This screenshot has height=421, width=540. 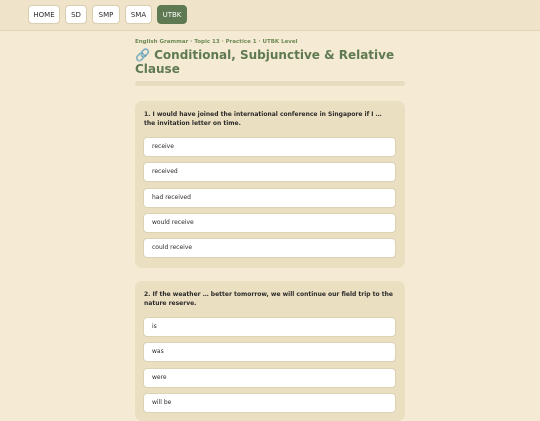 What do you see at coordinates (269, 147) in the screenshot?
I see `answer-option: receive` at bounding box center [269, 147].